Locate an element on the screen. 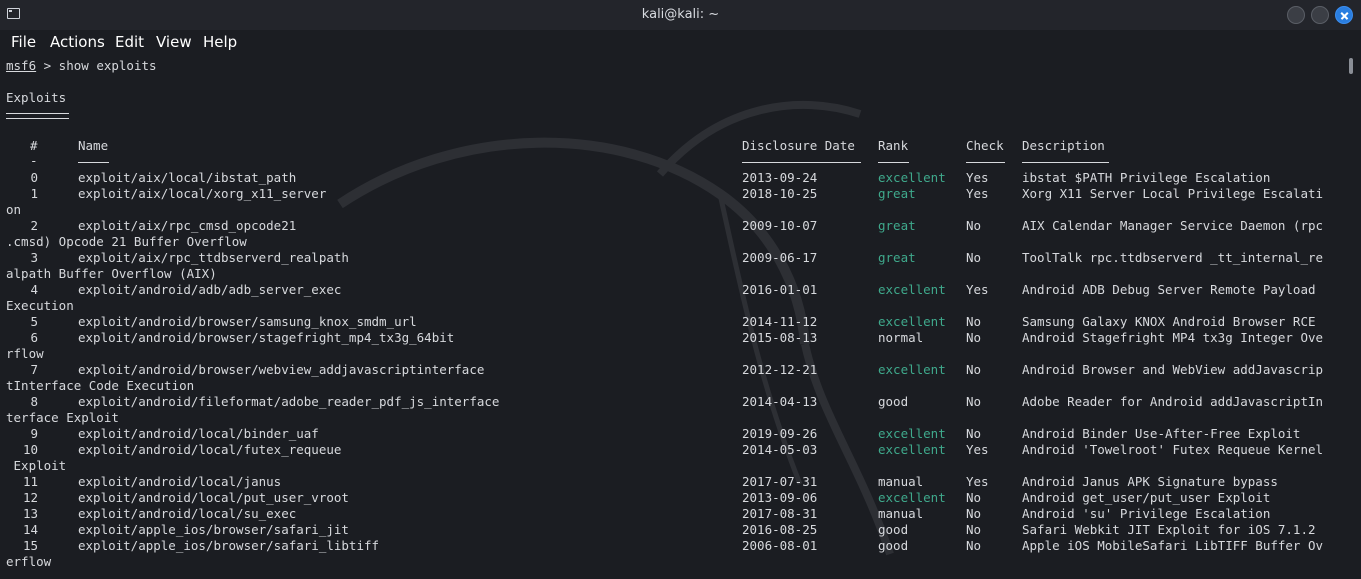  prompt-command: > show exploits is located at coordinates (96, 65).